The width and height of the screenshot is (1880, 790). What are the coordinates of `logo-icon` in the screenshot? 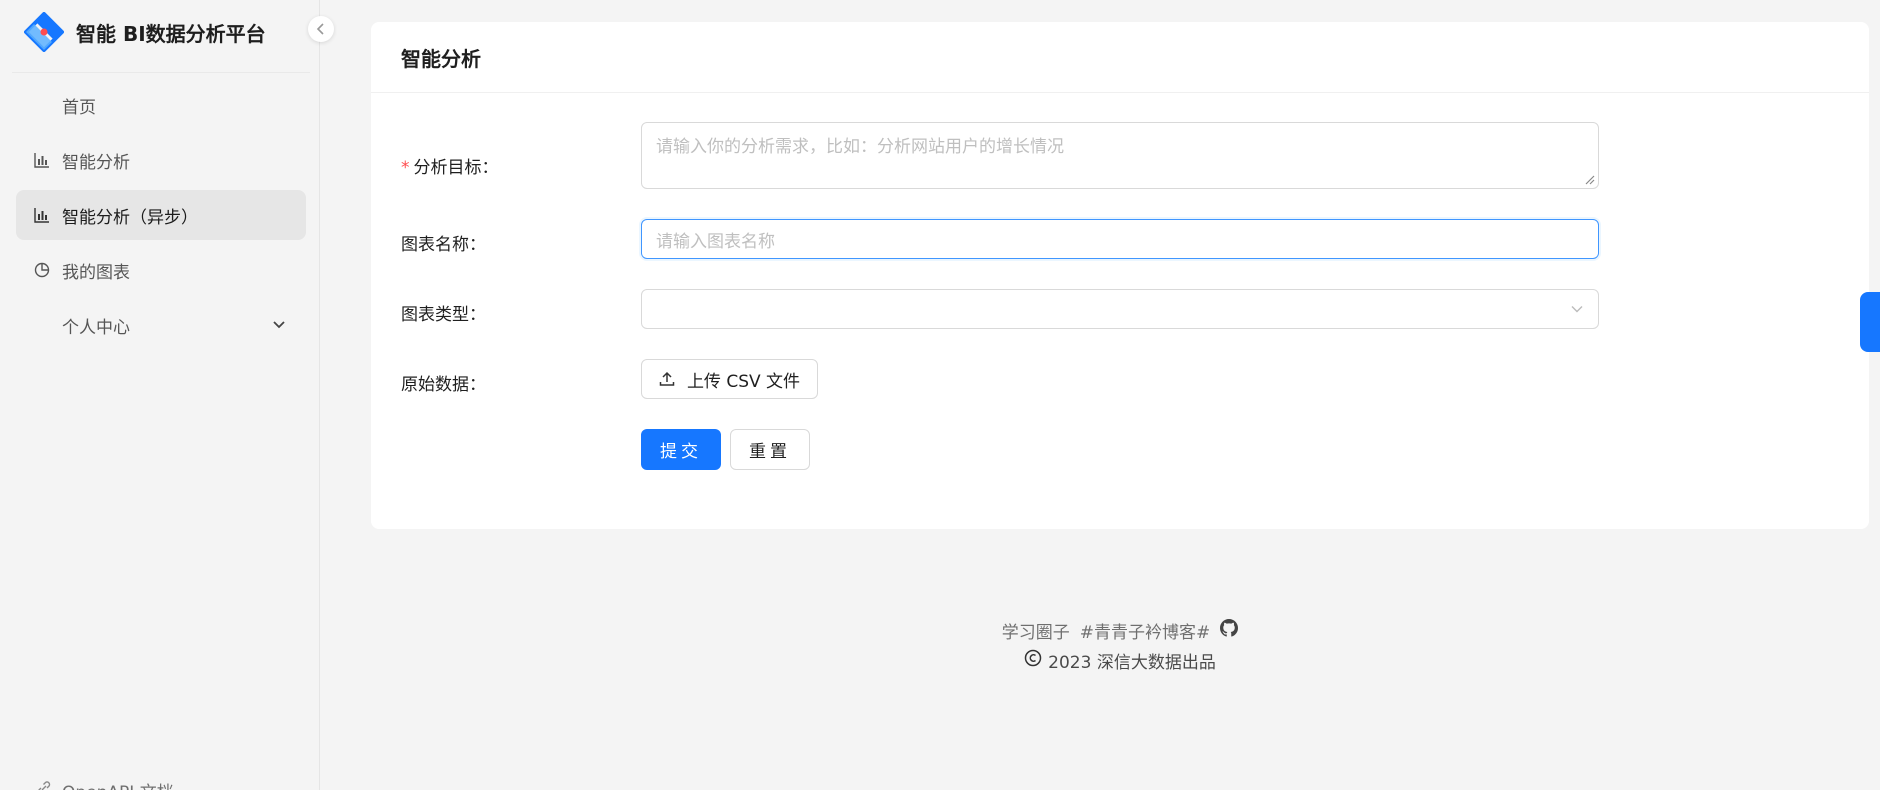 It's located at (44, 32).